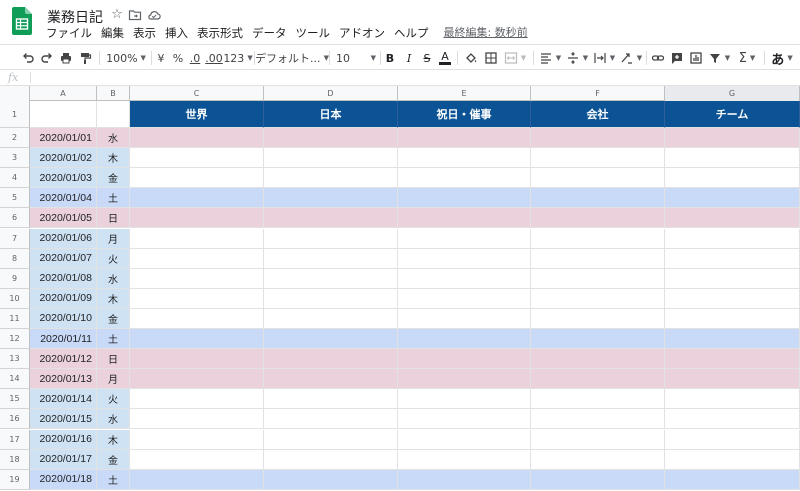  What do you see at coordinates (677, 58) in the screenshot?
I see `insert-comment-icon` at bounding box center [677, 58].